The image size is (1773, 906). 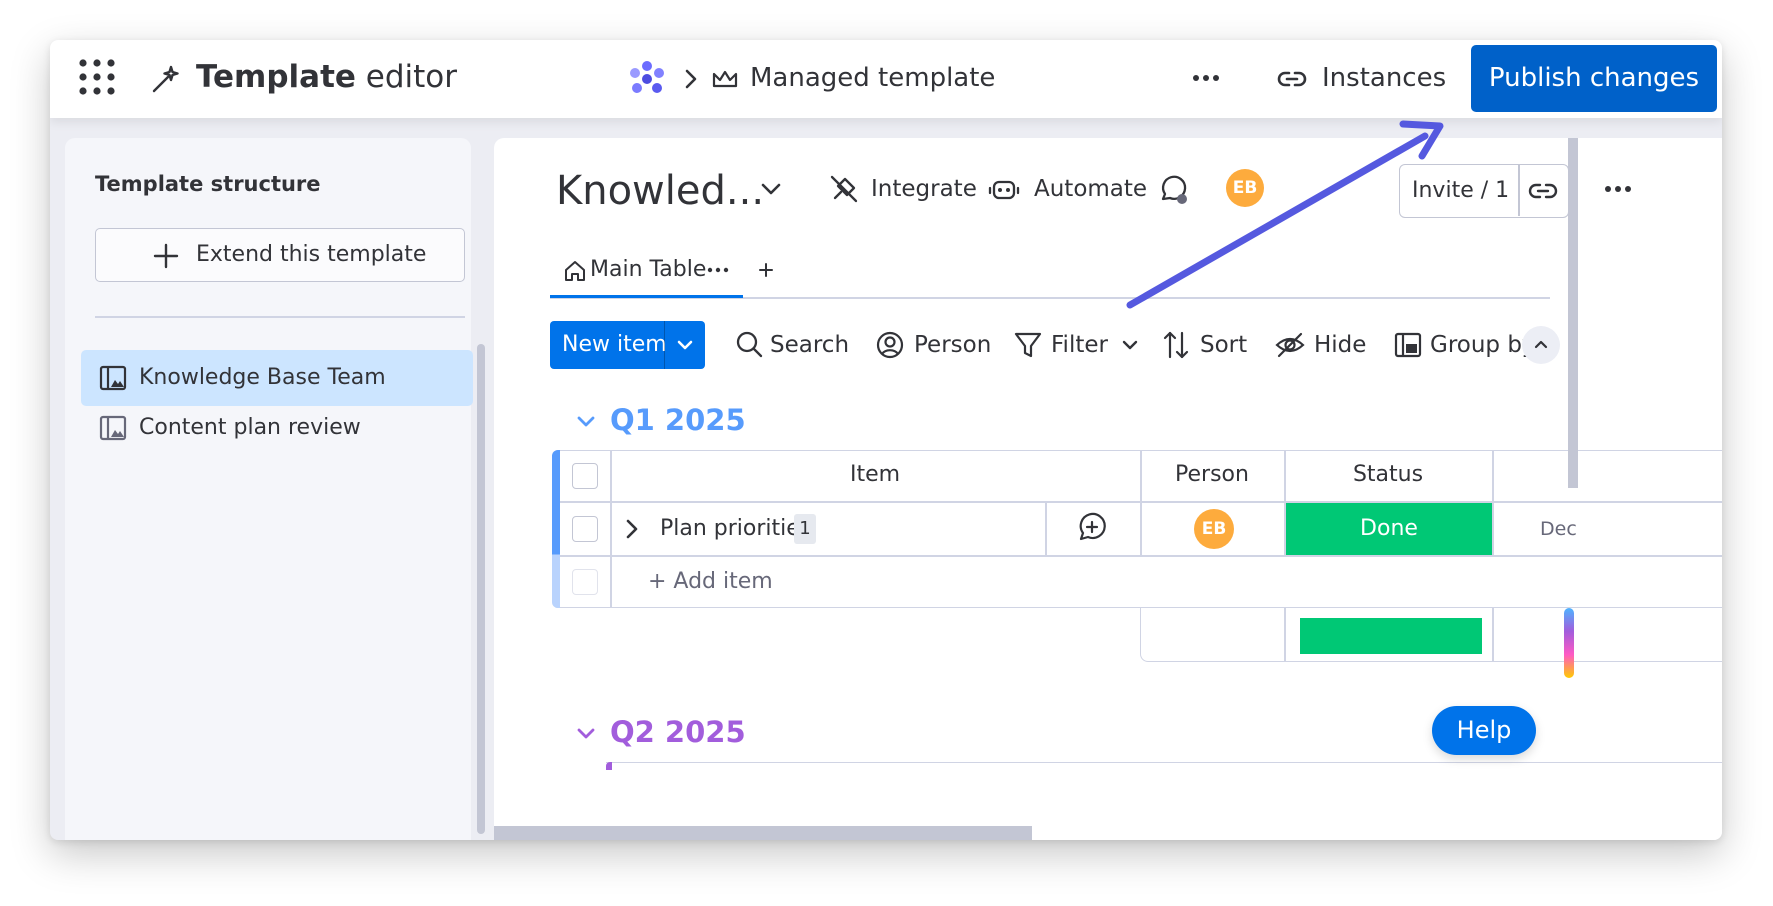 What do you see at coordinates (875, 475) in the screenshot?
I see `column-header-item: Item` at bounding box center [875, 475].